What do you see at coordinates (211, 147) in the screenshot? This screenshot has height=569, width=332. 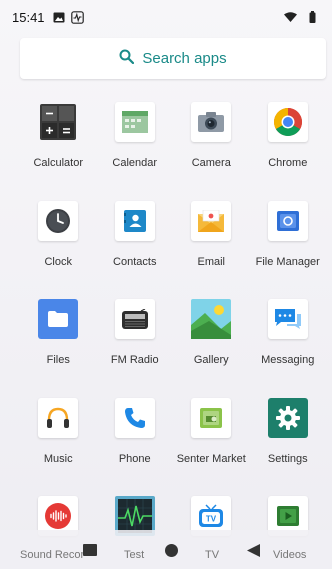 I see `app-camera: Camera` at bounding box center [211, 147].